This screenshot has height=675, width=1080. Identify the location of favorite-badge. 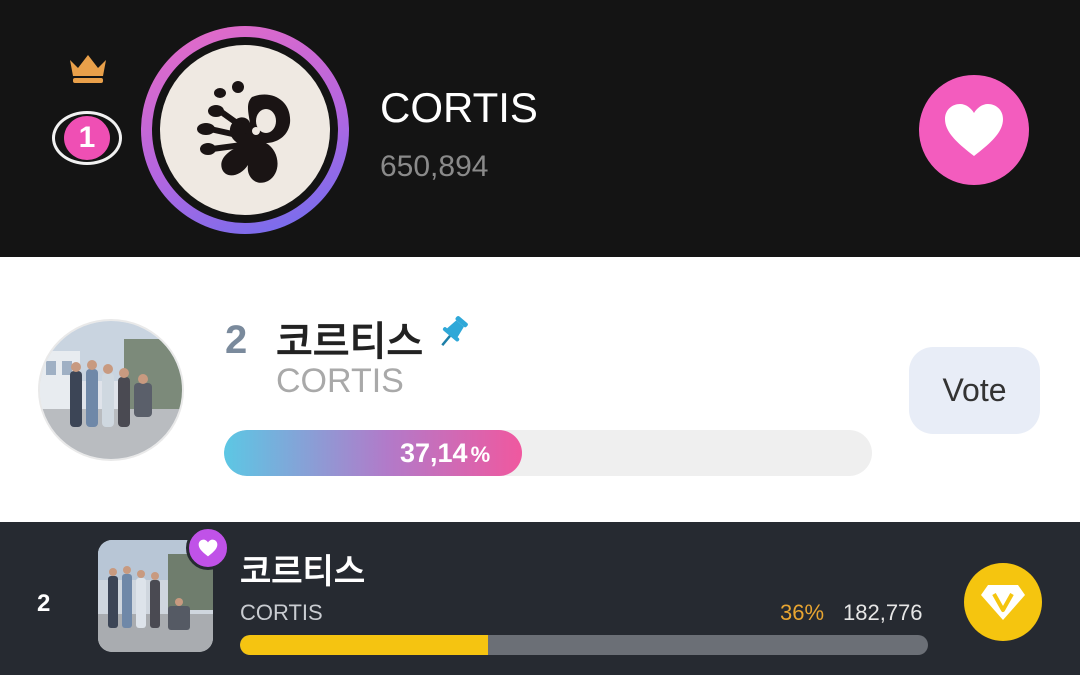
(208, 548).